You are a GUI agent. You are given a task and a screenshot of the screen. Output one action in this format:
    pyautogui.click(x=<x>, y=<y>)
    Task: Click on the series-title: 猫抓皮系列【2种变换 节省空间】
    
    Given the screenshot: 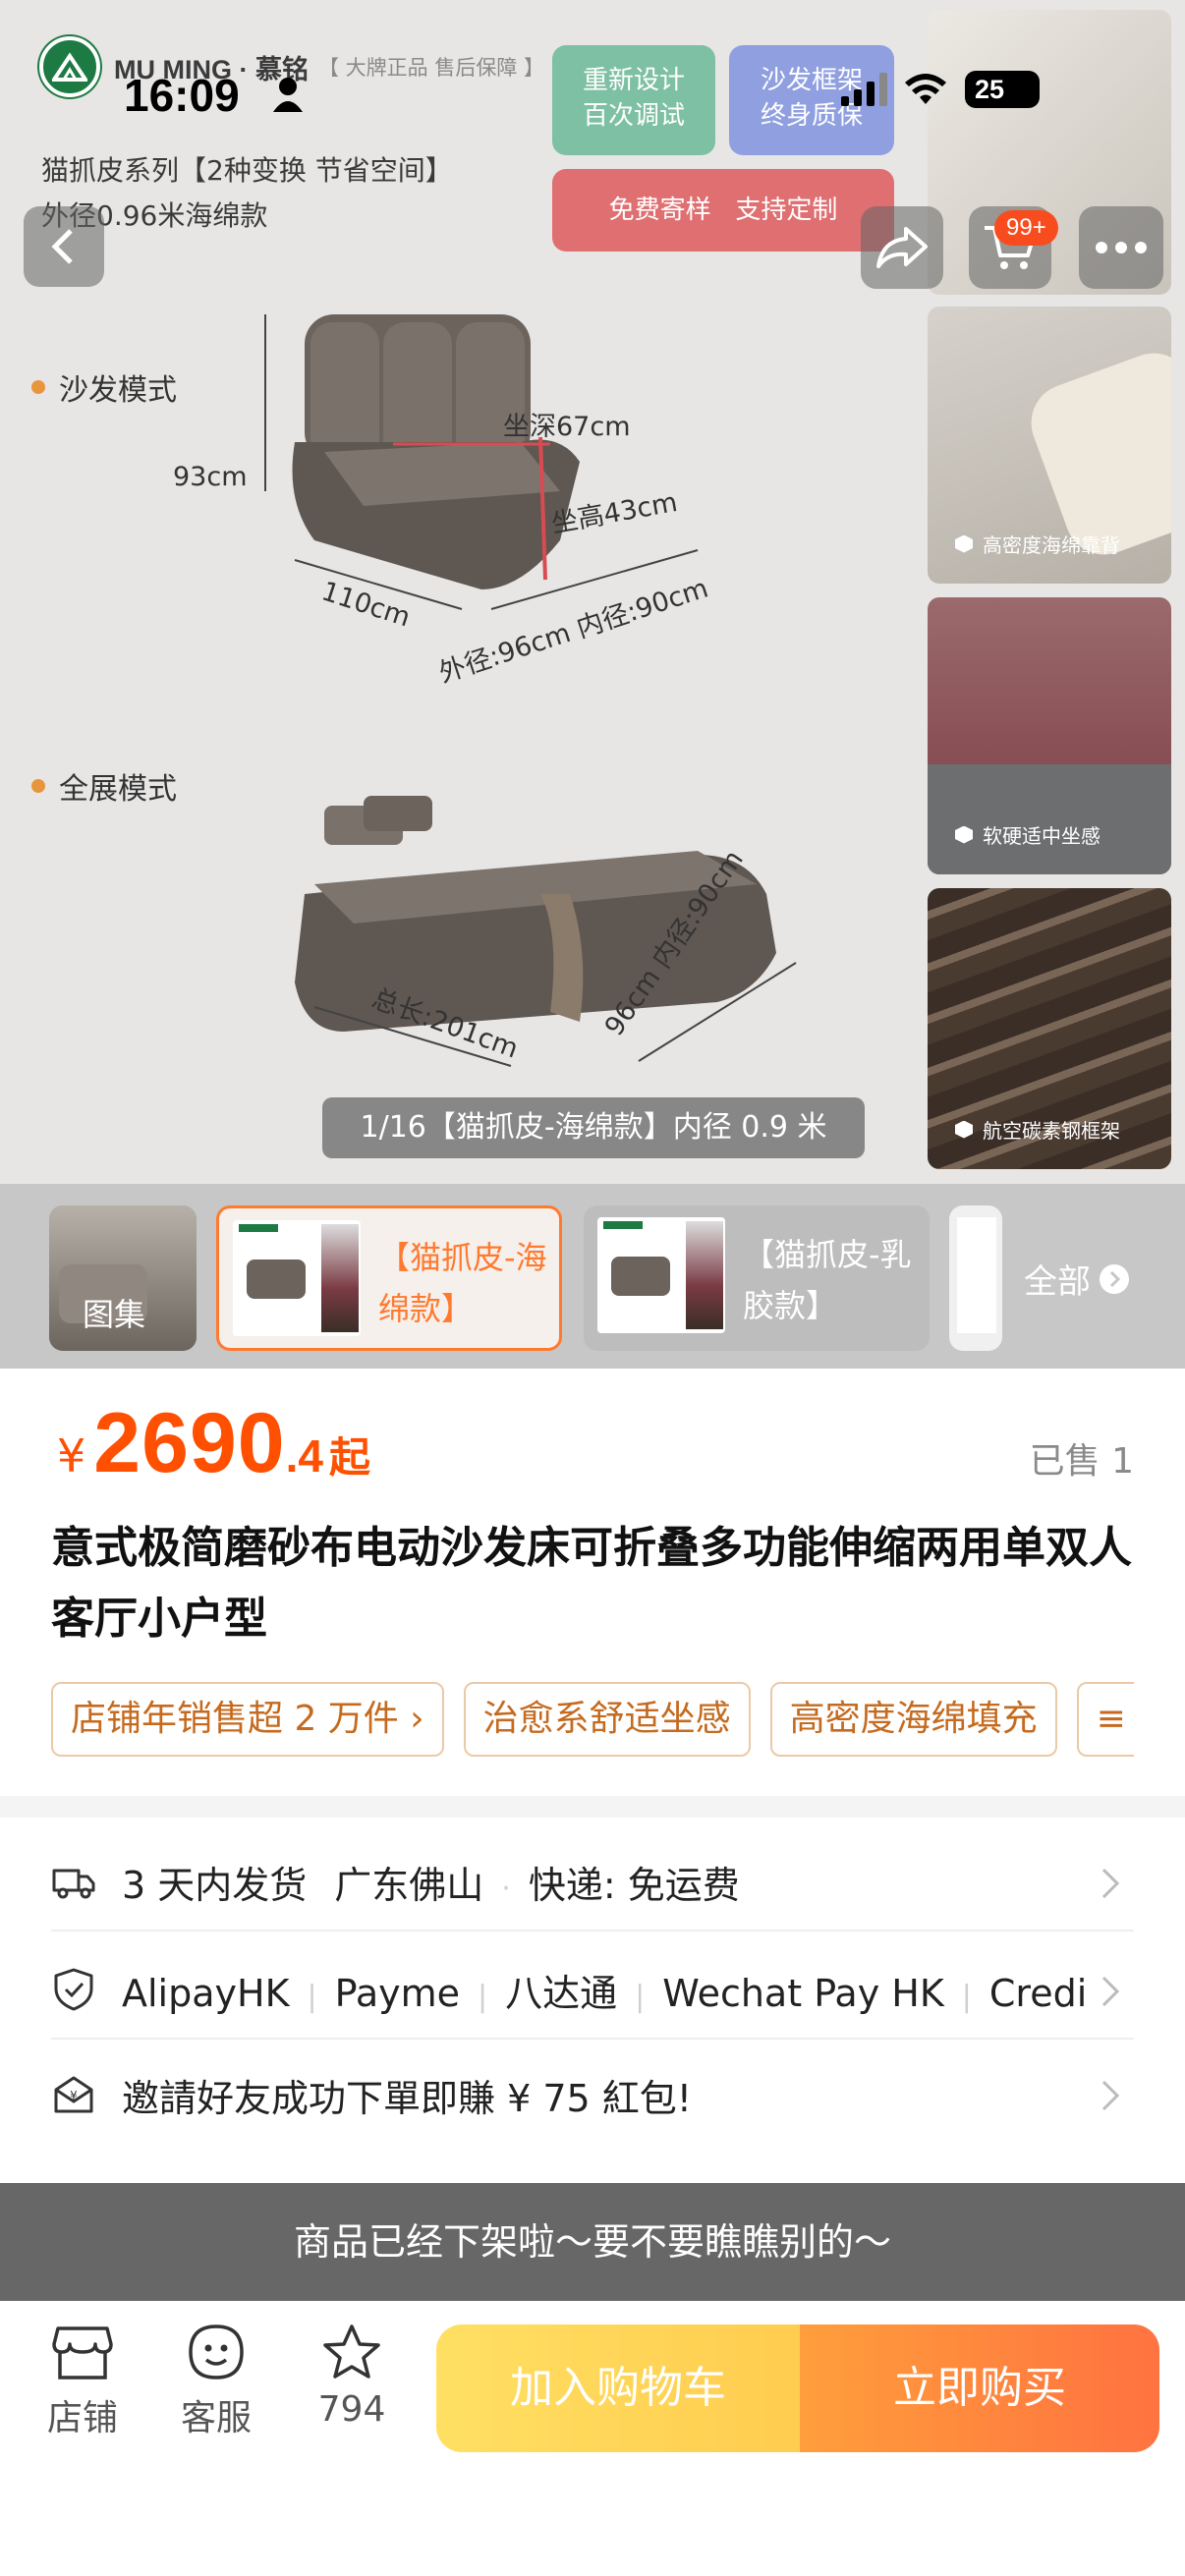 What is the action you would take?
    pyautogui.click(x=247, y=170)
    